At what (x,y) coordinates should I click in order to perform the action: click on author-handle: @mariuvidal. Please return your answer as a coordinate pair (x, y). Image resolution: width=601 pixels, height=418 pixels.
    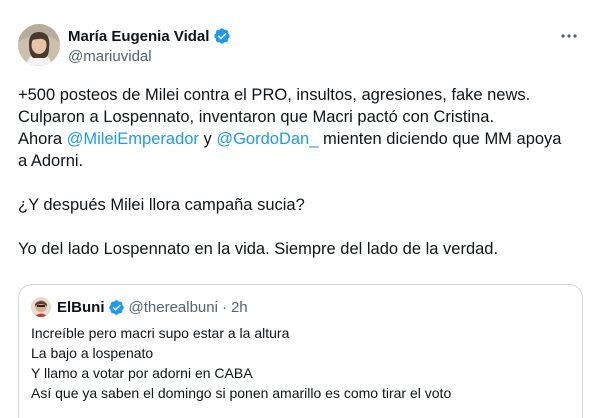
    Looking at the image, I should click on (149, 56).